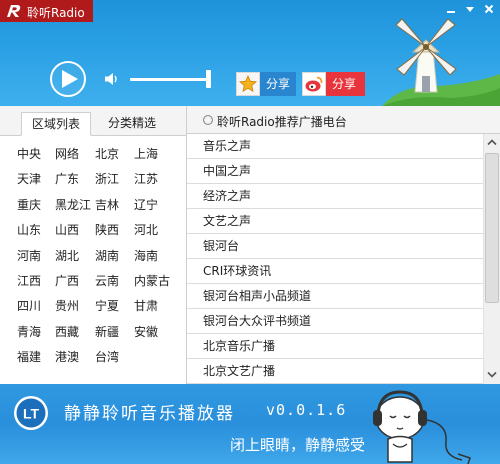 Image resolution: width=500 pixels, height=464 pixels. I want to click on play-icon, so click(70, 79).